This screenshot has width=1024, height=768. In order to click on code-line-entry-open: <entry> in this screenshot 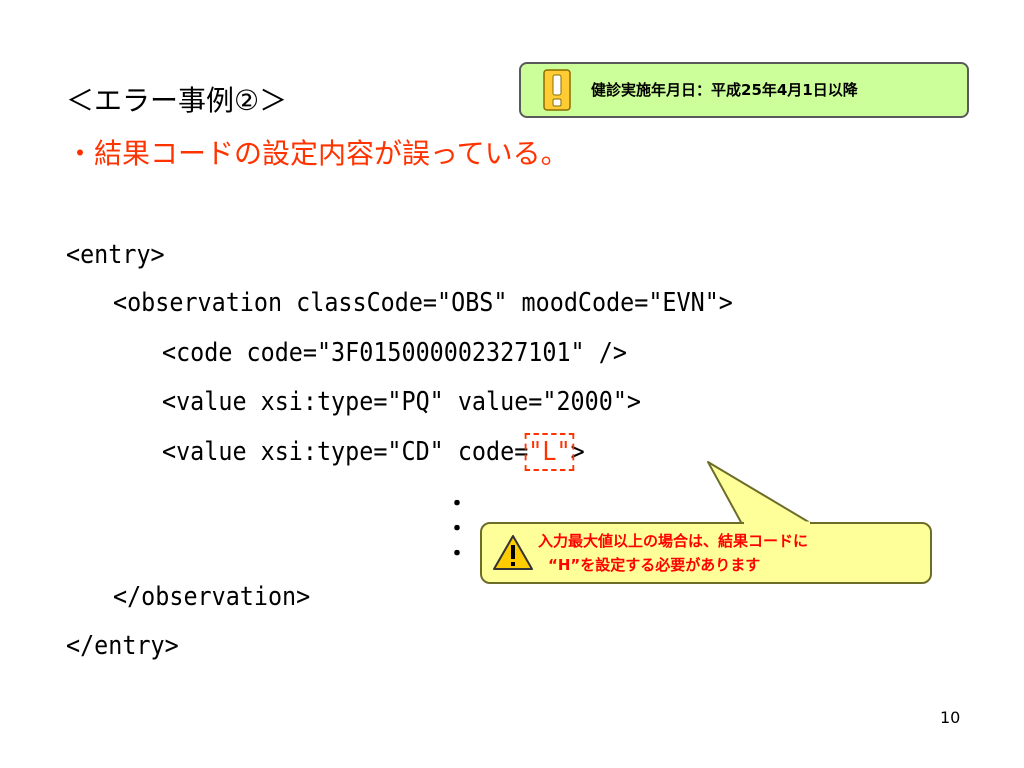, I will do `click(115, 255)`.